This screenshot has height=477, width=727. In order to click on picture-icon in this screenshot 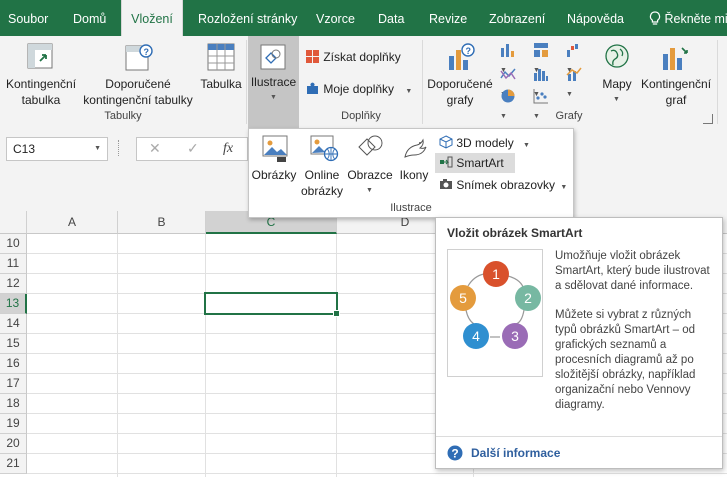, I will do `click(275, 148)`.